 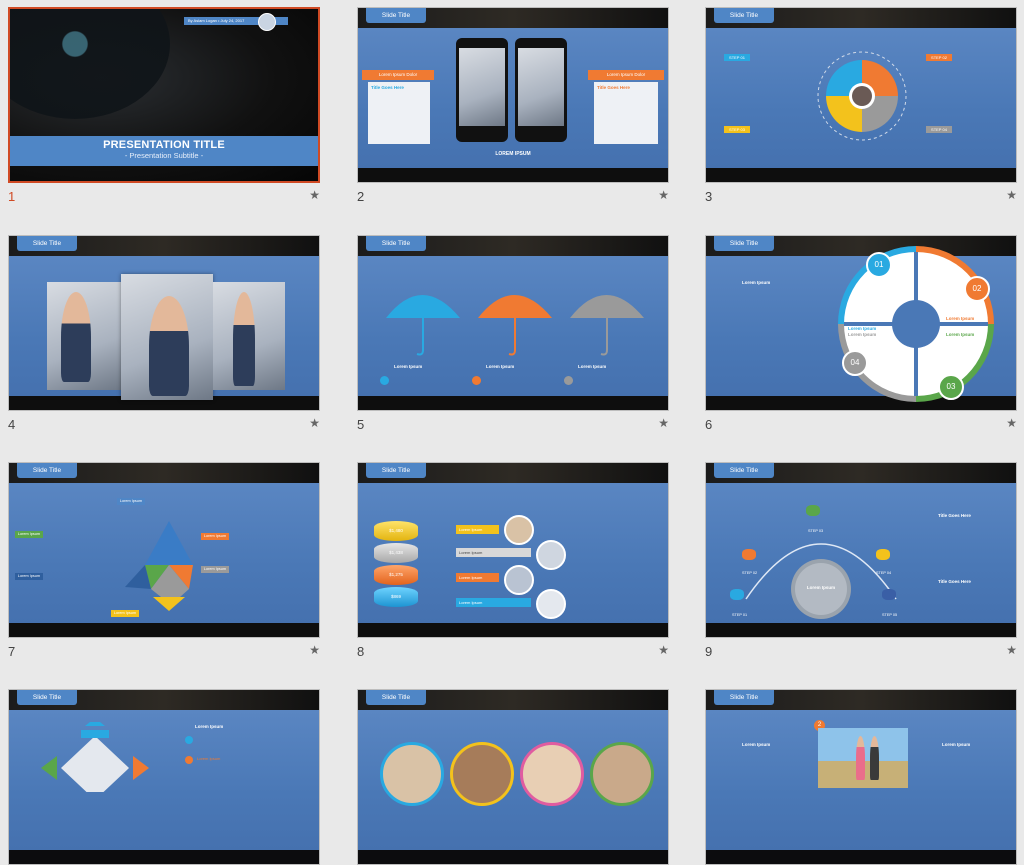 What do you see at coordinates (960, 318) in the screenshot?
I see `quadrant-label-2: Lorem Ipsum` at bounding box center [960, 318].